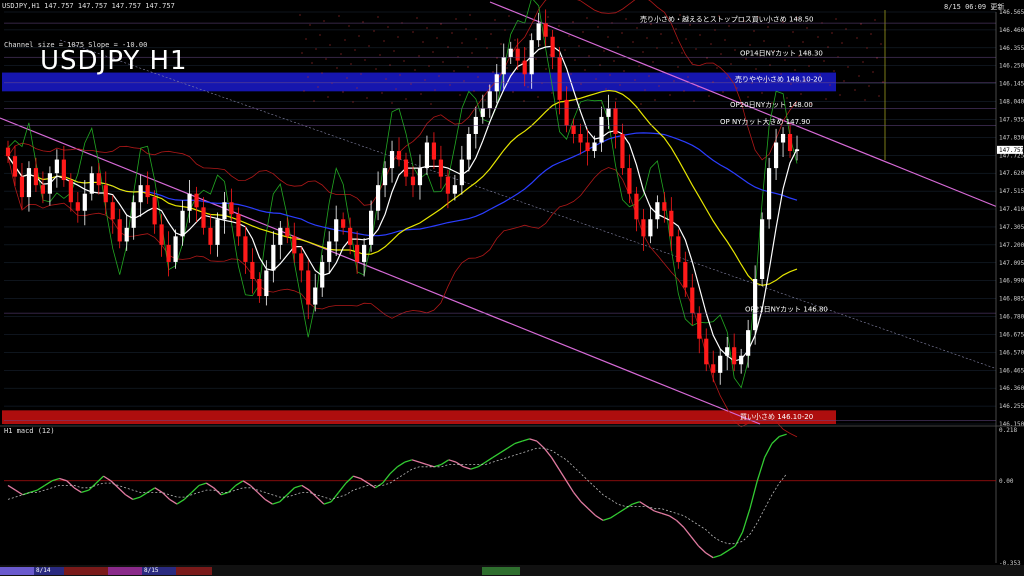  I want to click on footer-seg-date1: 8/14, so click(50, 571).